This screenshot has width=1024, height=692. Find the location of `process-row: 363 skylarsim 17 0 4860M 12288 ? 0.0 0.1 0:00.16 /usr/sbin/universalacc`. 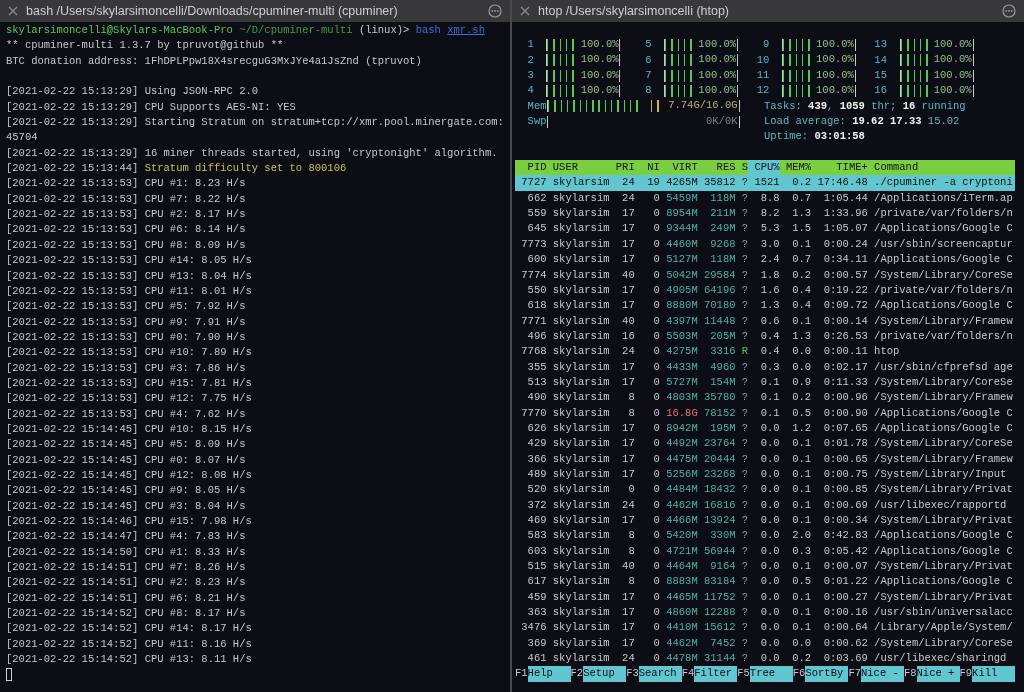

process-row: 363 skylarsim 17 0 4860M 12288 ? 0.0 0.1 0:00.16 /usr/sbin/universalacc is located at coordinates (765, 613).